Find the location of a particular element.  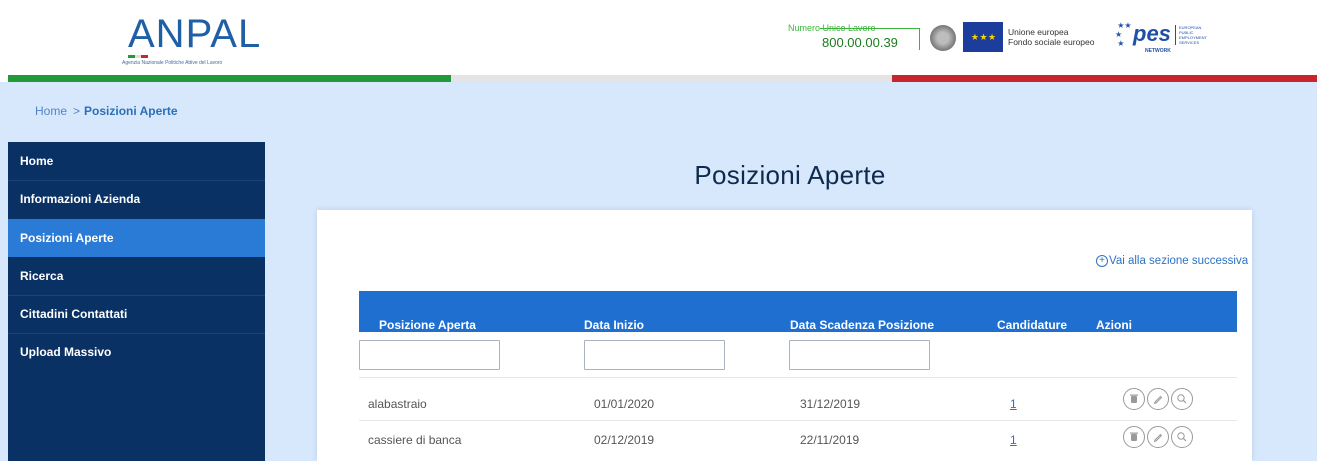

plus-circle-icon: + is located at coordinates (1102, 261).